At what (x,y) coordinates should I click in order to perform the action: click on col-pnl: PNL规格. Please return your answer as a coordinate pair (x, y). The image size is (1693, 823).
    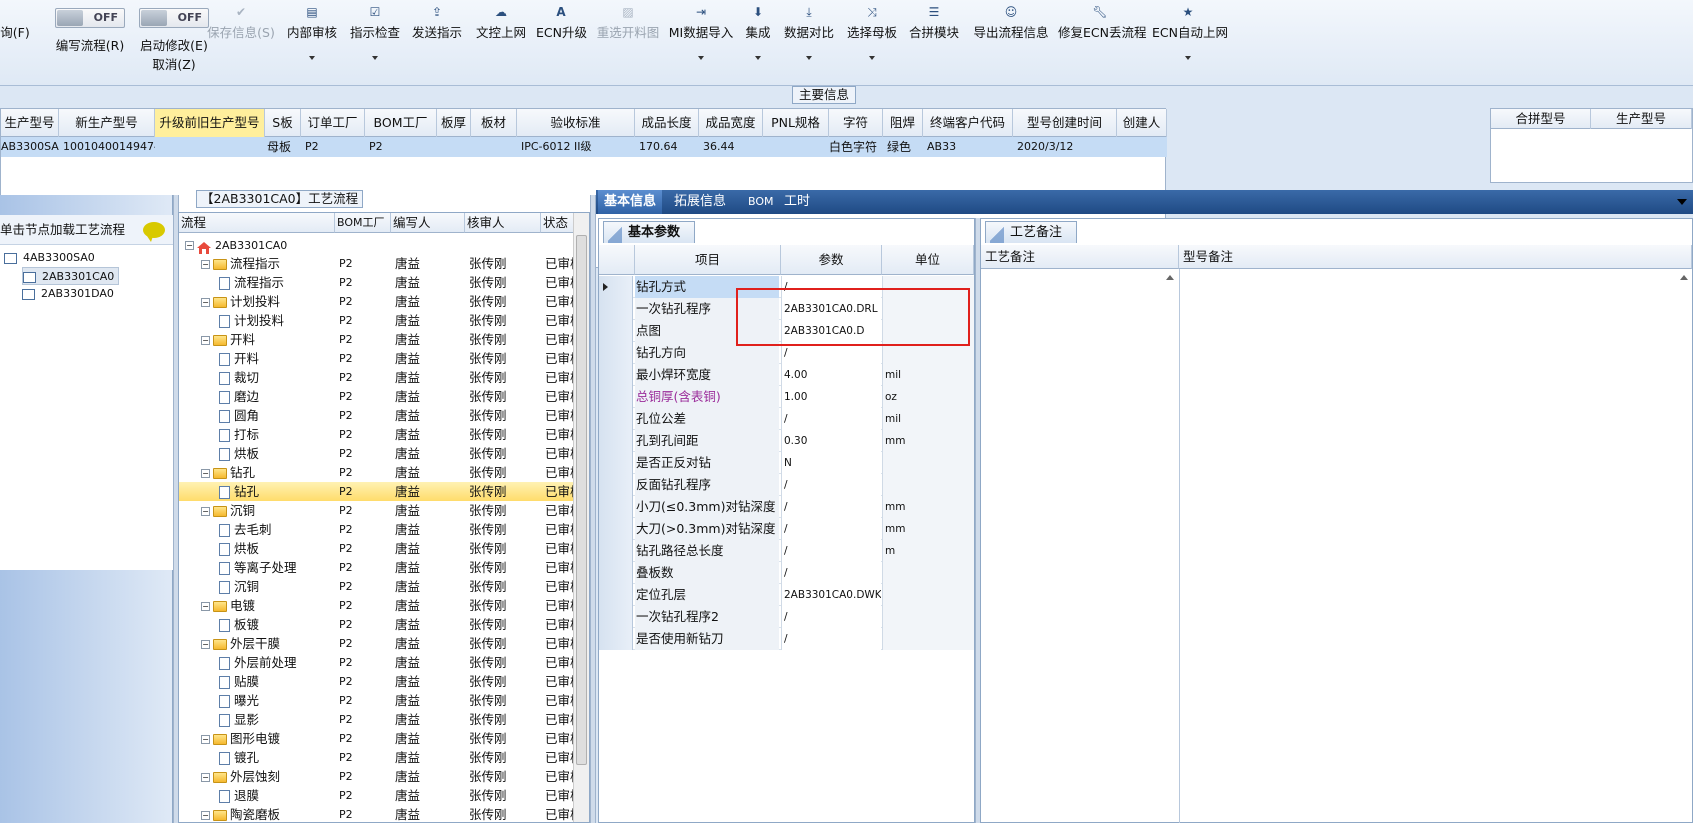
    Looking at the image, I should click on (796, 123).